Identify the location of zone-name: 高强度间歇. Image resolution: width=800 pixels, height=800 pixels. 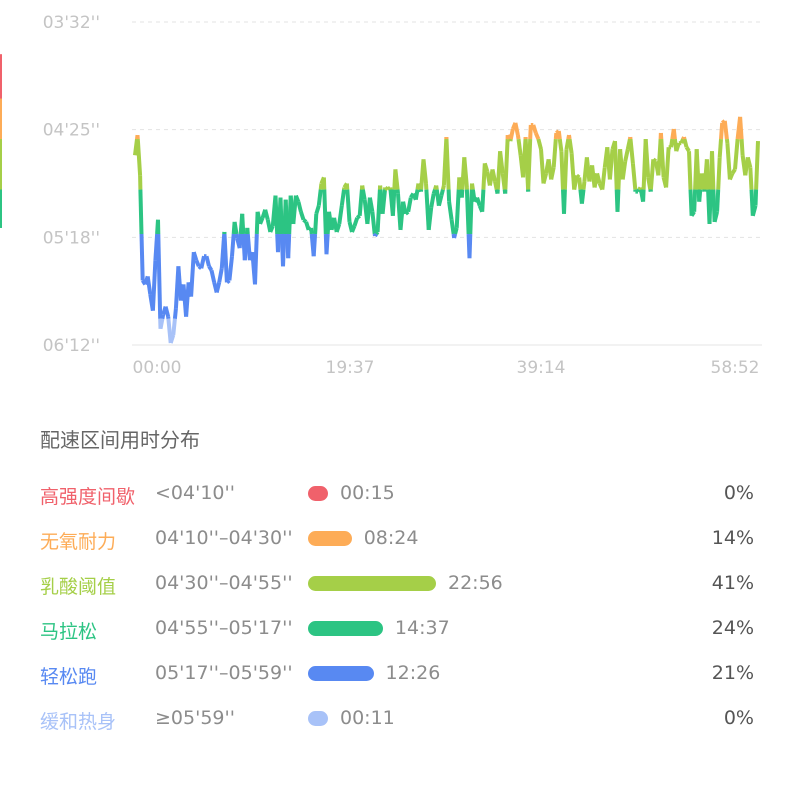
(88, 497).